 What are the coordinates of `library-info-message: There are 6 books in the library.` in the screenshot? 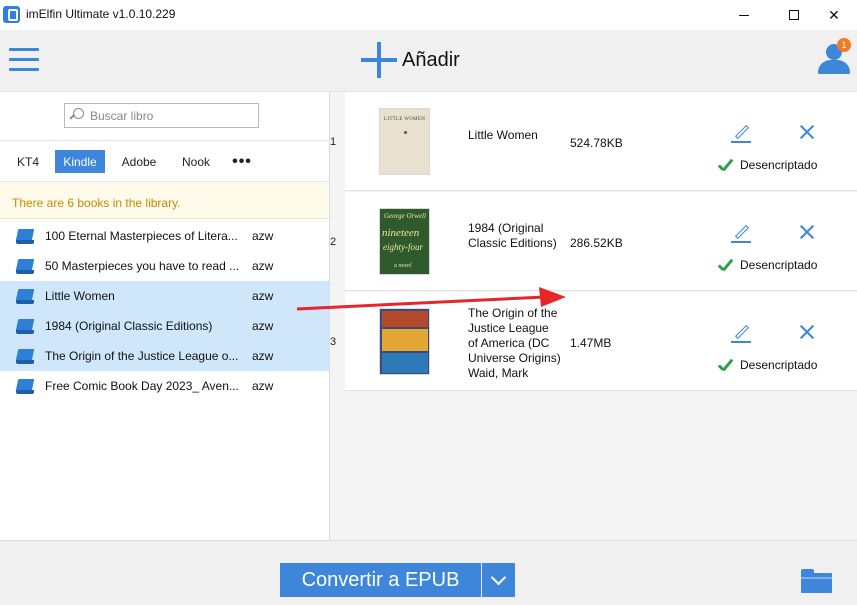 It's located at (164, 201).